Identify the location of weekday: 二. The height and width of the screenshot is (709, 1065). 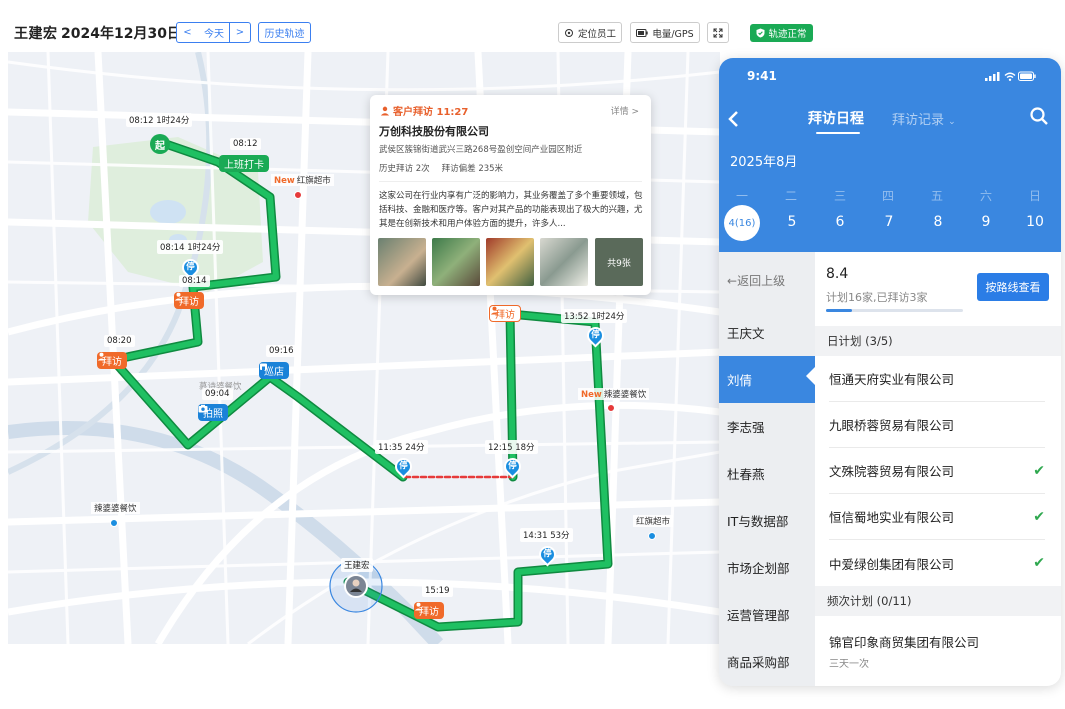
(790, 196).